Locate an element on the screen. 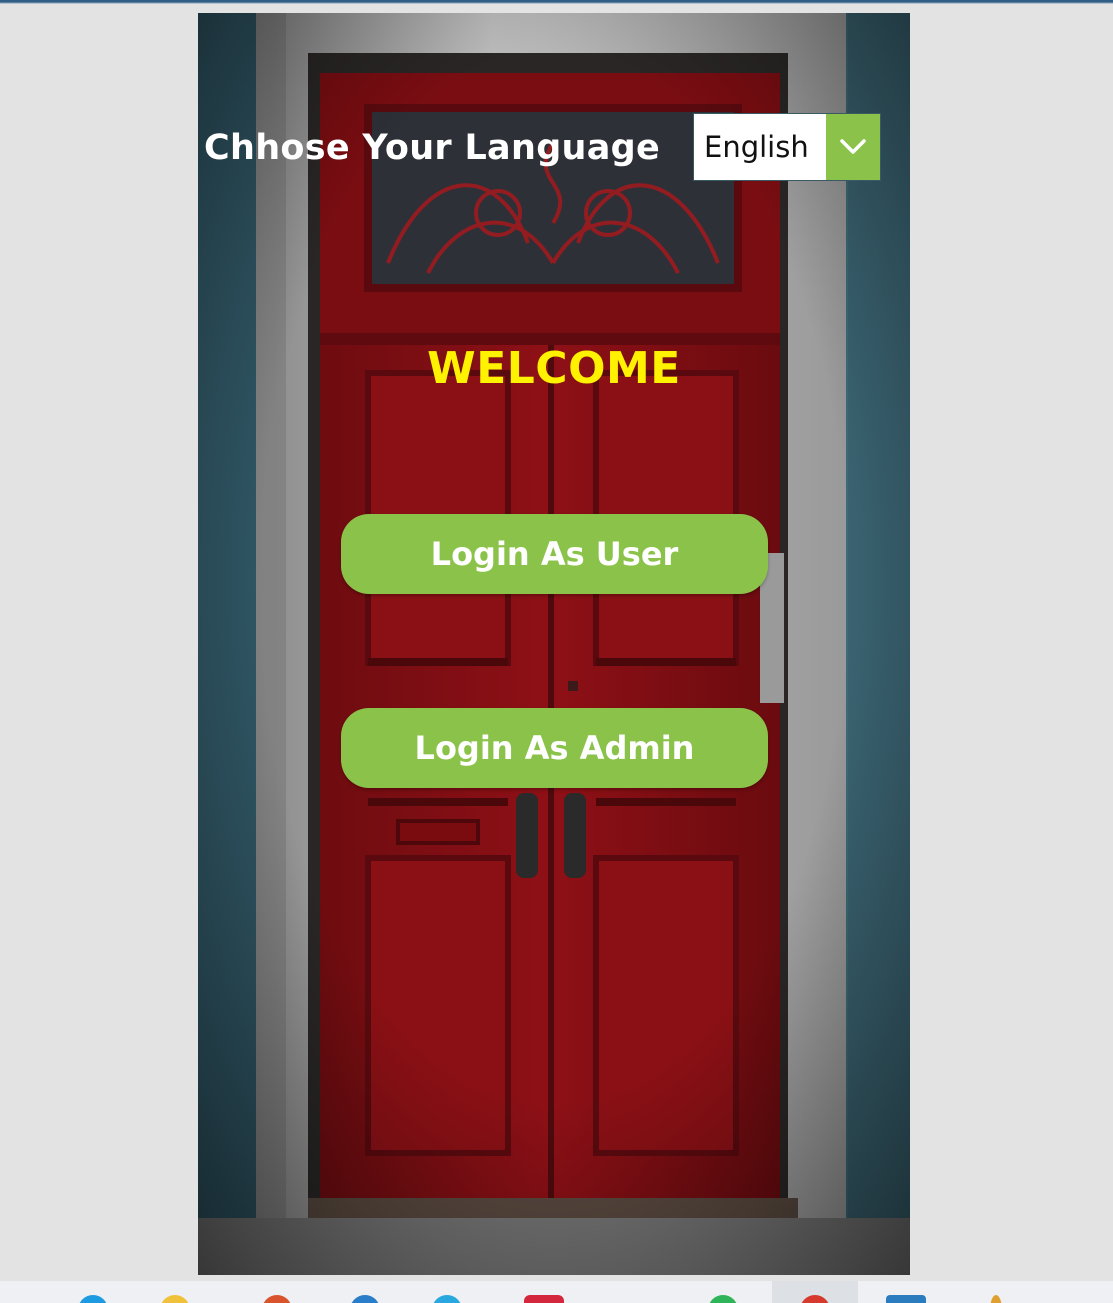 This screenshot has width=1113, height=1303. login-as-admin-button: Login As Admin is located at coordinates (554, 748).